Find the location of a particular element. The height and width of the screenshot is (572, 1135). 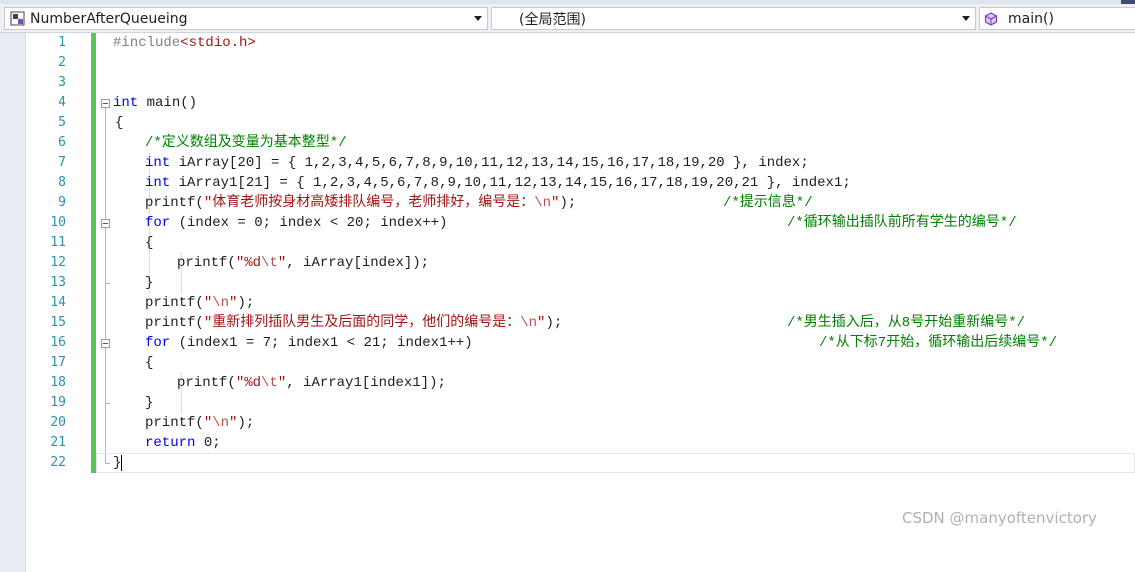

code-line: /*定义数组及变量为基本整型*/ is located at coordinates (246, 143).